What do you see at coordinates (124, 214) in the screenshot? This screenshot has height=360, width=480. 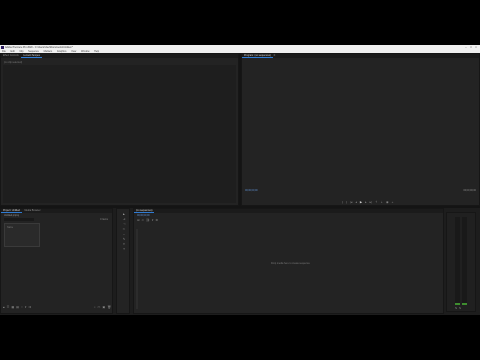 I see `selection-tool-icon: ▸` at bounding box center [124, 214].